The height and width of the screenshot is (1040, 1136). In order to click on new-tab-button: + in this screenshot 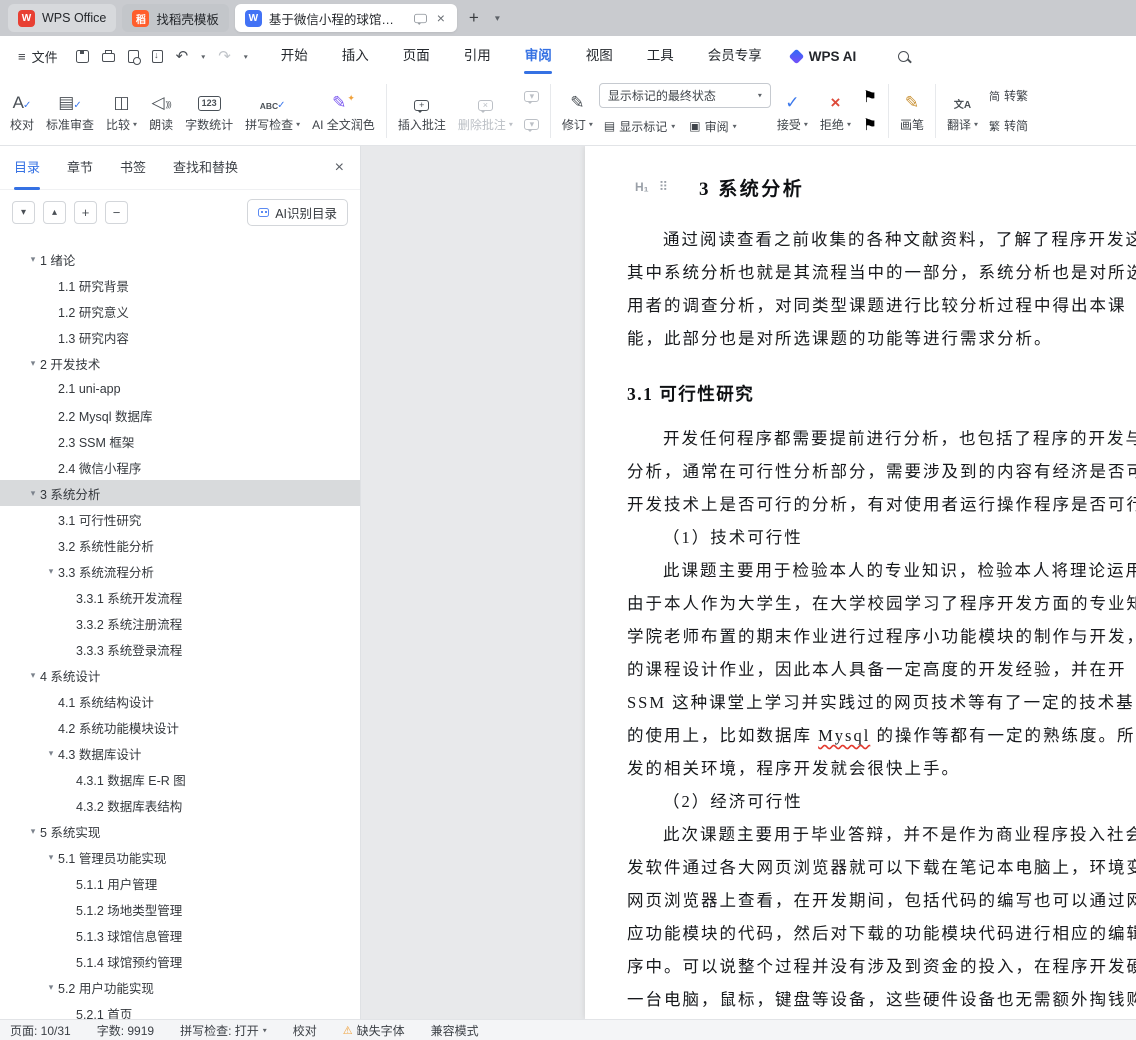, I will do `click(474, 18)`.